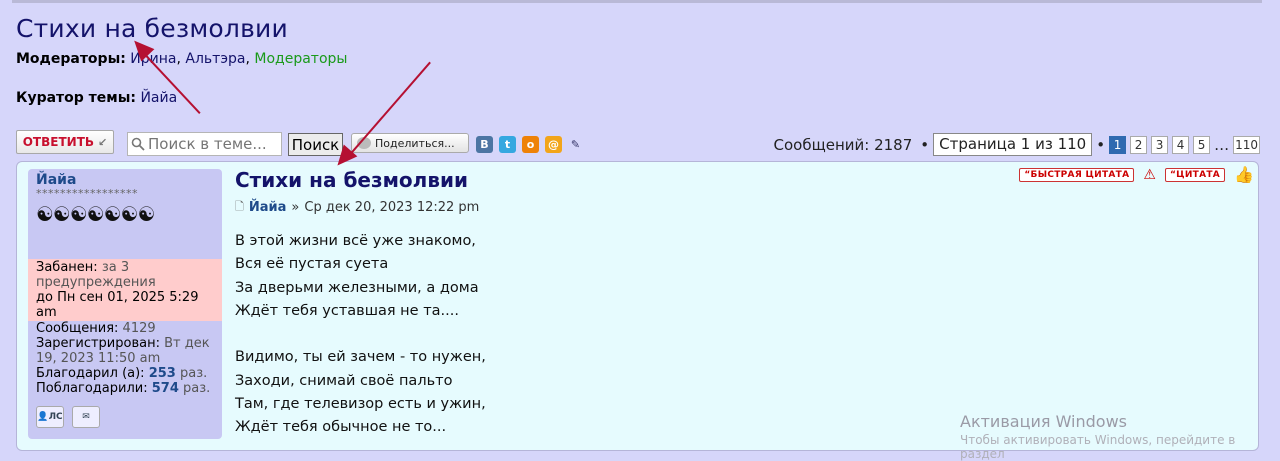  Describe the element at coordinates (158, 98) in the screenshot. I see `curator-link: Йайа` at that location.